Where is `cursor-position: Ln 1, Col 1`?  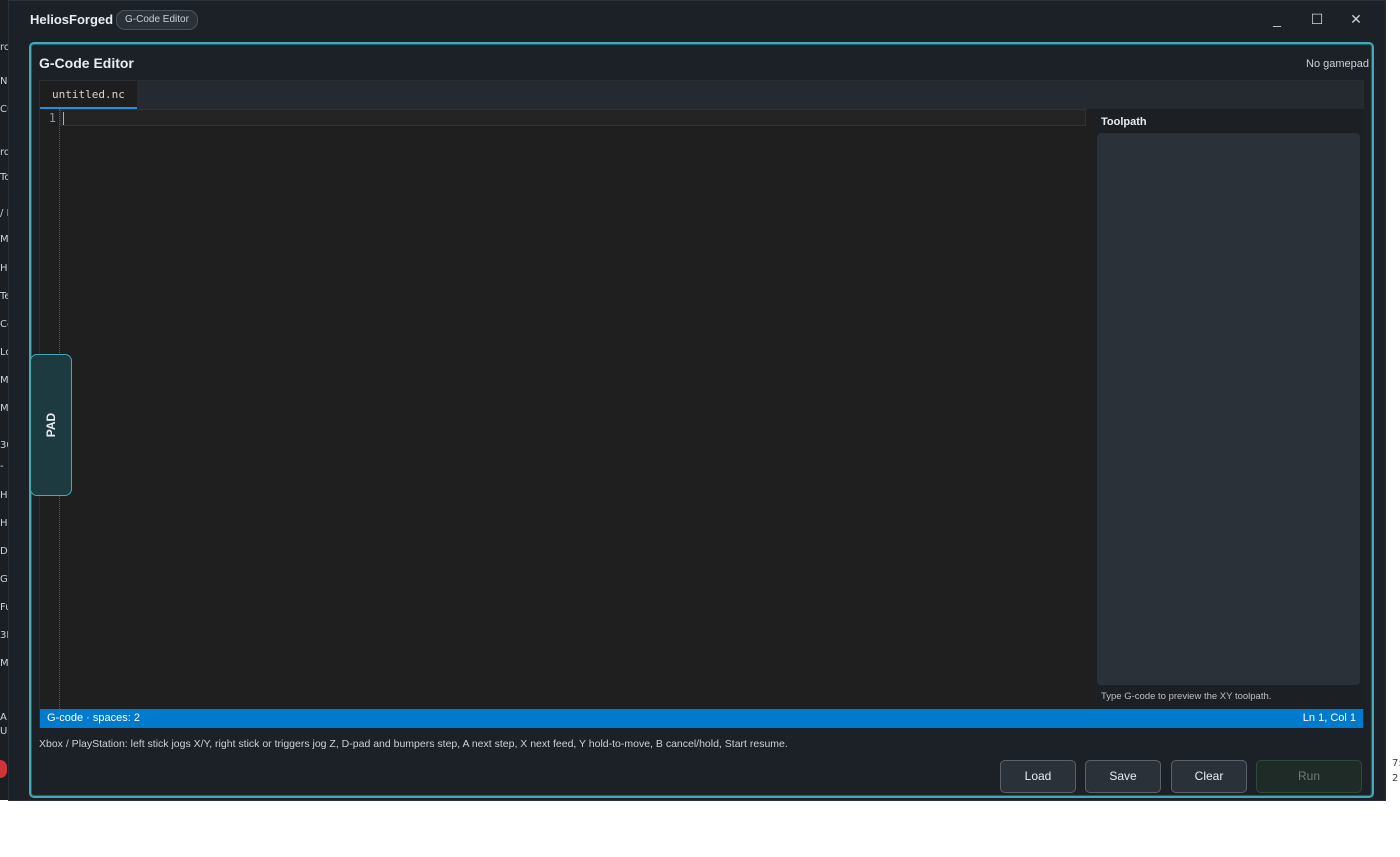
cursor-position: Ln 1, Col 1 is located at coordinates (1329, 718).